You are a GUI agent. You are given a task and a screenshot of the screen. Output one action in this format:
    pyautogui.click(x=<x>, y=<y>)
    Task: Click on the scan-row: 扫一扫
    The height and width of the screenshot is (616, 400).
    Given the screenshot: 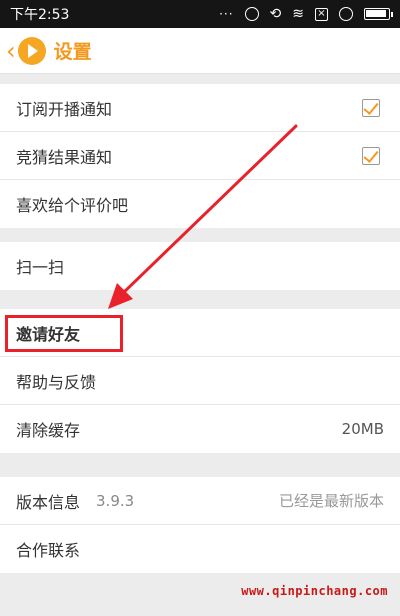 What is the action you would take?
    pyautogui.click(x=200, y=266)
    